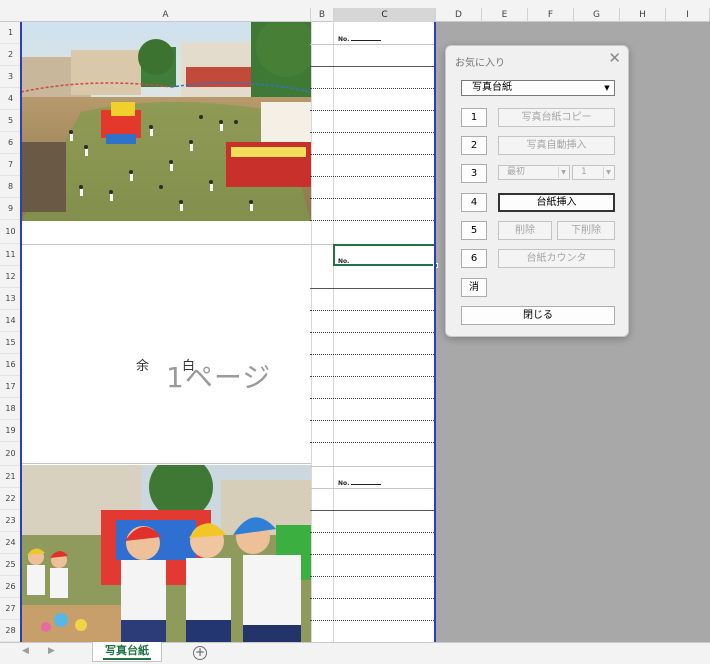 The image size is (710, 664). What do you see at coordinates (10, 343) in the screenshot?
I see `row-header-15: 15` at bounding box center [10, 343].